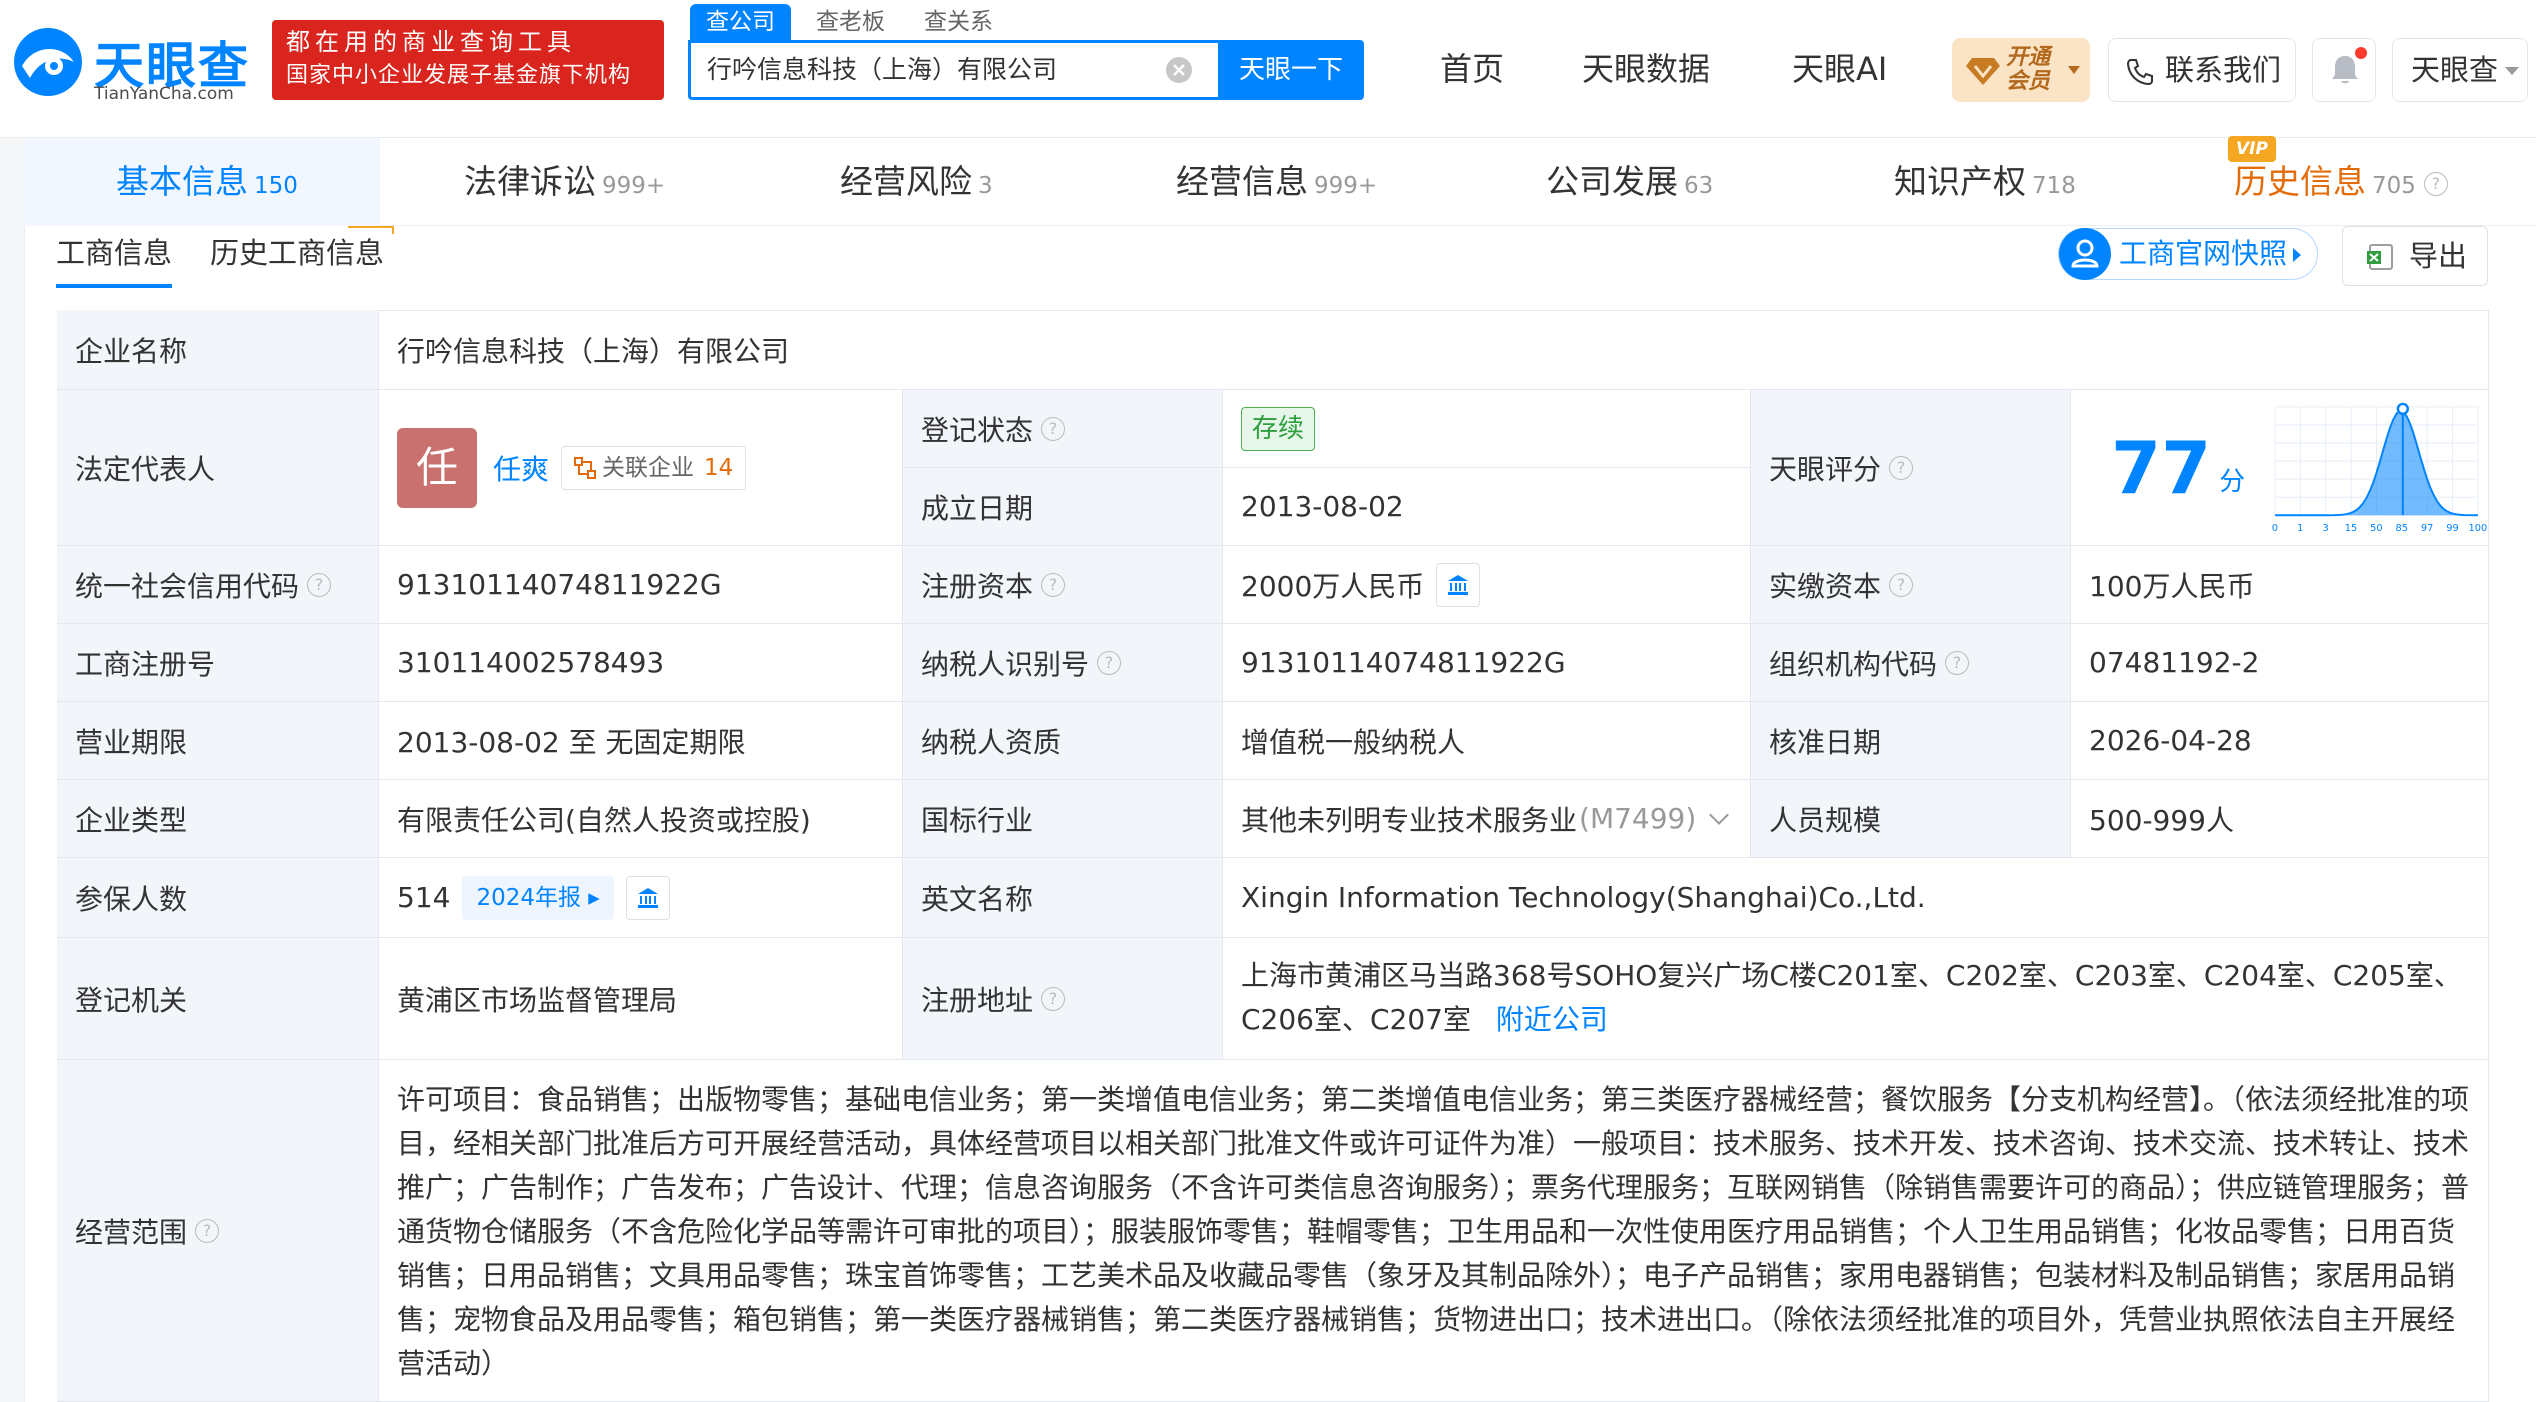 The image size is (2536, 1402). Describe the element at coordinates (1638, 818) in the screenshot. I see `industry-code: (M7499)` at that location.